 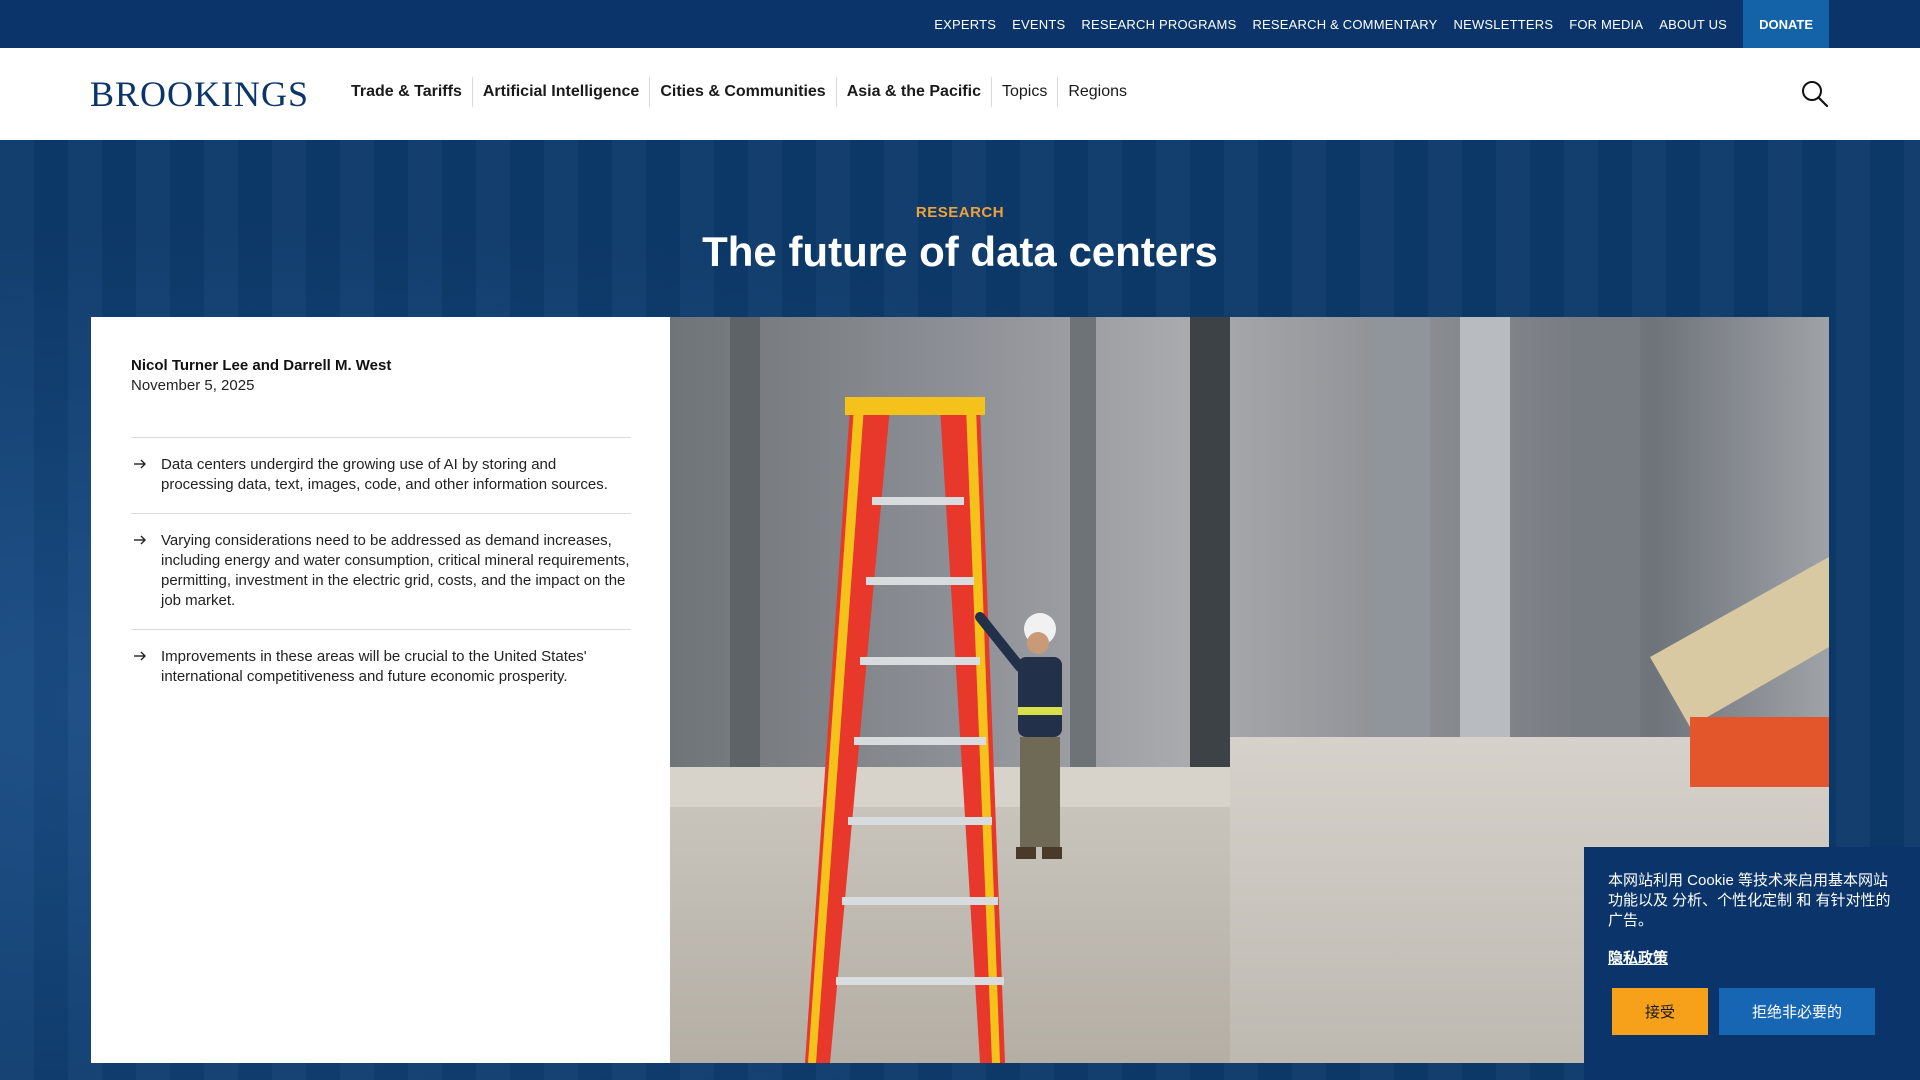 I want to click on nav-item-cities-communities: Cities & Communities, so click(x=742, y=92).